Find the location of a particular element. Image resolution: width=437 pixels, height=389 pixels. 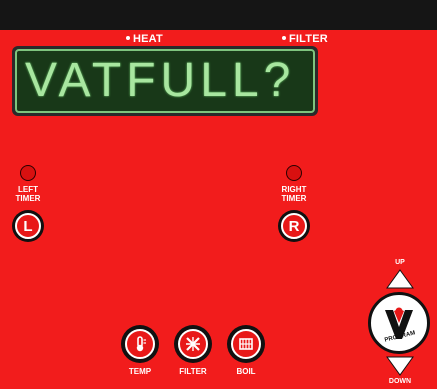

temp-button-label: TEMP is located at coordinates (140, 371).